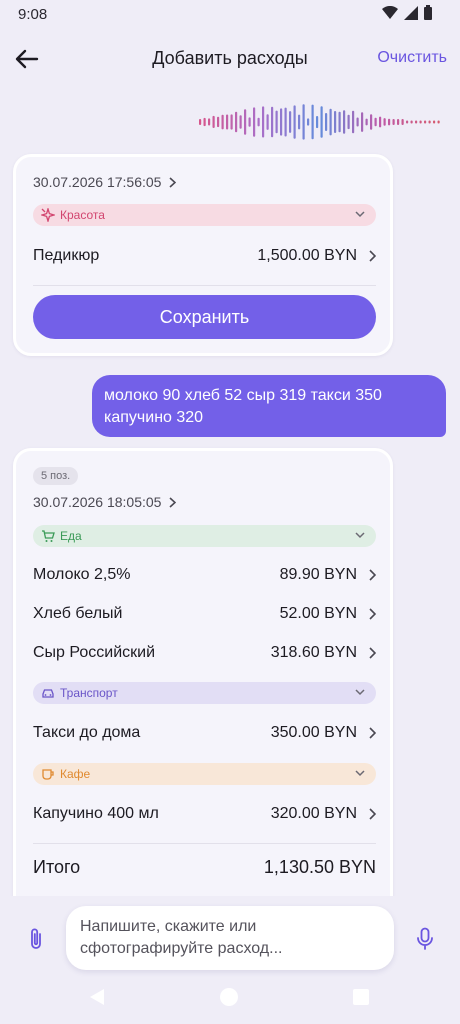 The height and width of the screenshot is (1024, 460). Describe the element at coordinates (204, 693) in the screenshot. I see `category-selector-transport: Транспорт` at that location.